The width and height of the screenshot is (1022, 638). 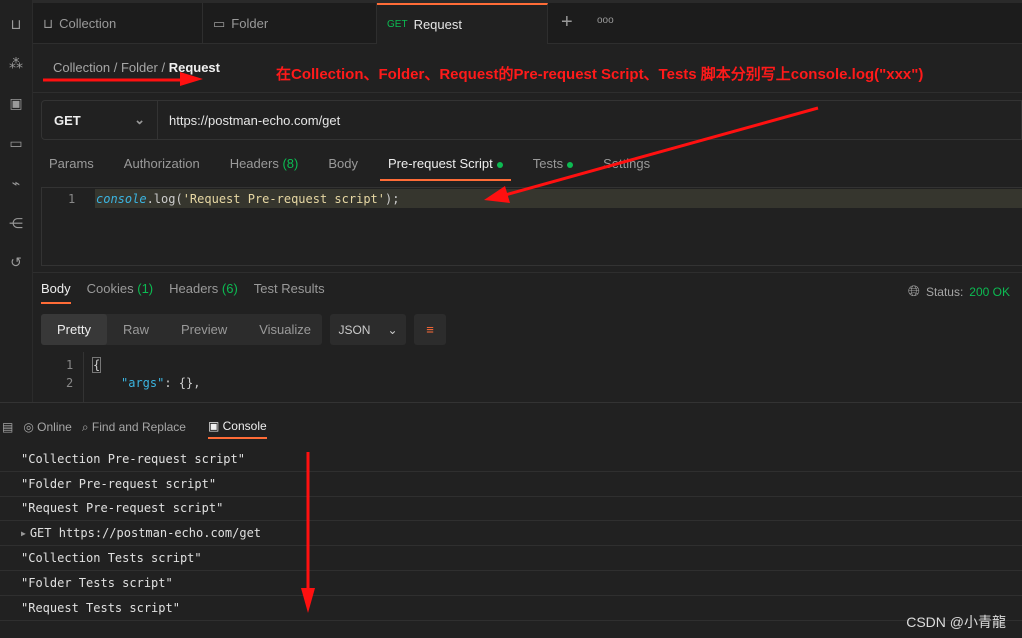 I want to click on arrow-editor, so click(x=661, y=151).